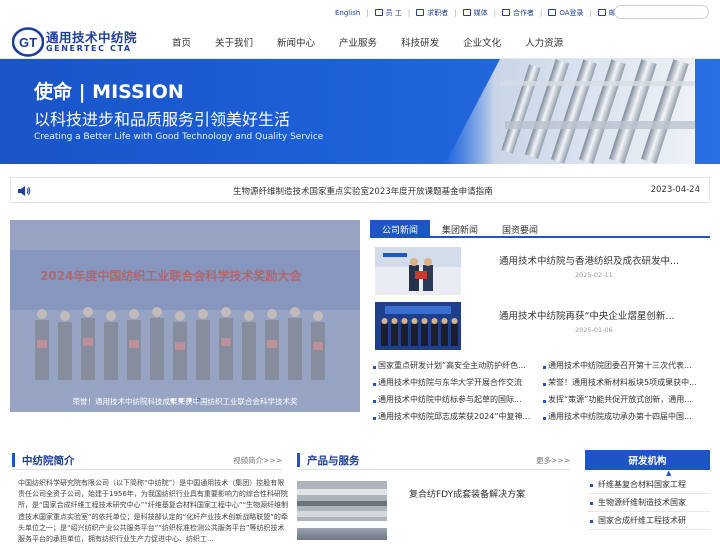 This screenshot has height=545, width=720. I want to click on products-section-header: 产品与服务 更多>>>, so click(433, 460).